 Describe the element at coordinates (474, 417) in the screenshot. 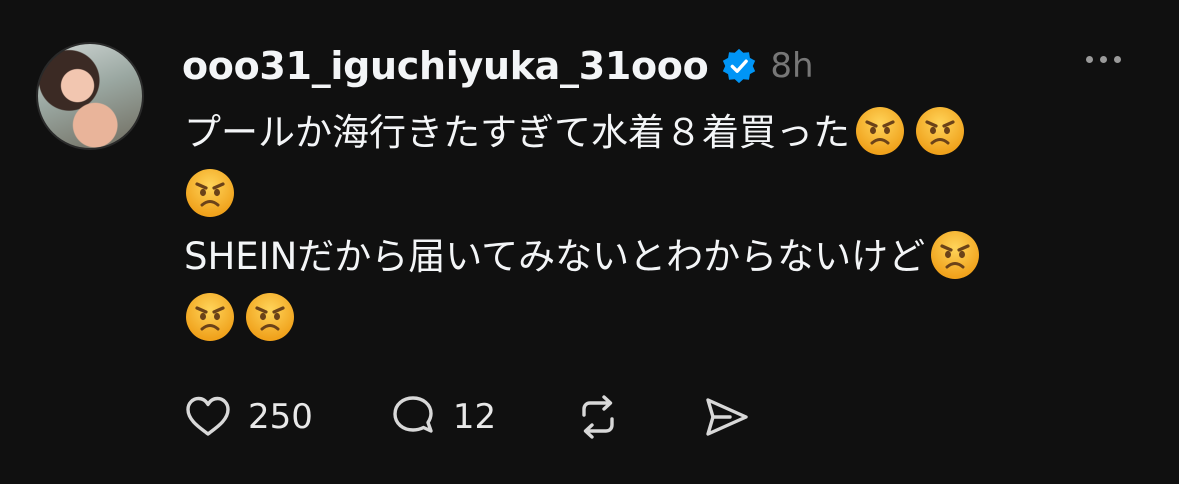

I see `reply-count: 12` at that location.